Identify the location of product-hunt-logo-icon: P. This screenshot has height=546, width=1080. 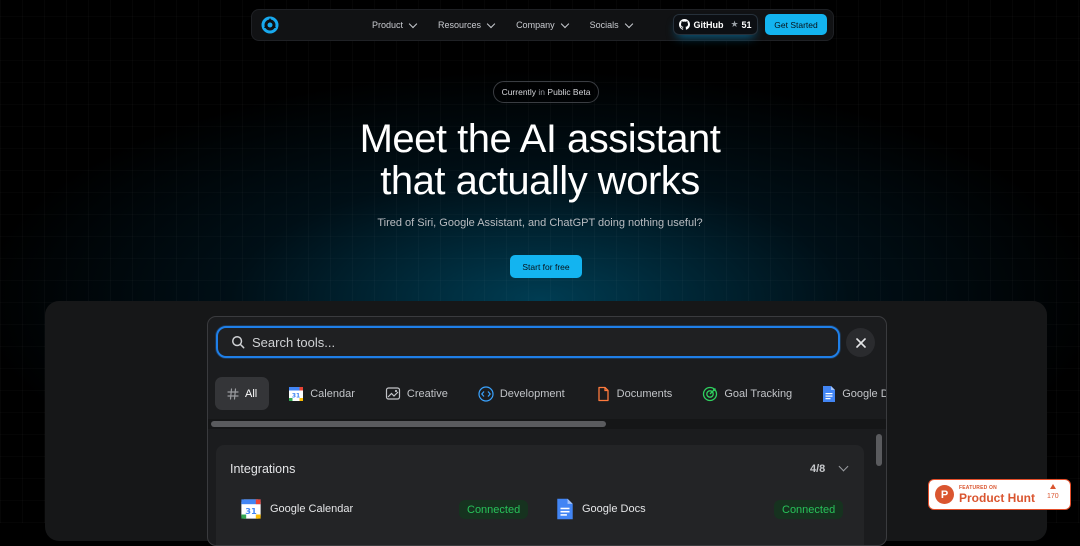
(944, 494).